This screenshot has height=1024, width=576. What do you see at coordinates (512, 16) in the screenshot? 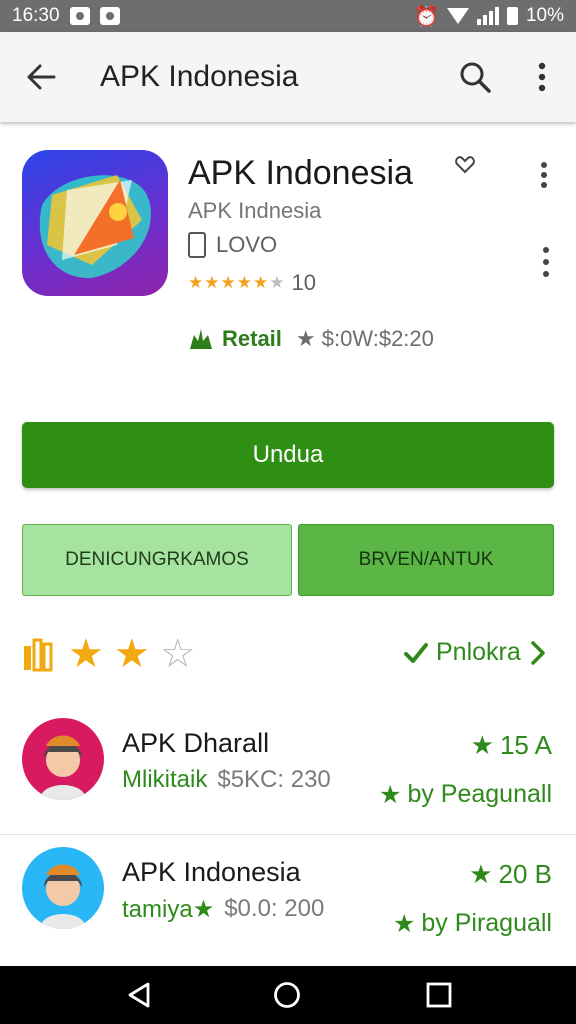
I see `battery-icon` at bounding box center [512, 16].